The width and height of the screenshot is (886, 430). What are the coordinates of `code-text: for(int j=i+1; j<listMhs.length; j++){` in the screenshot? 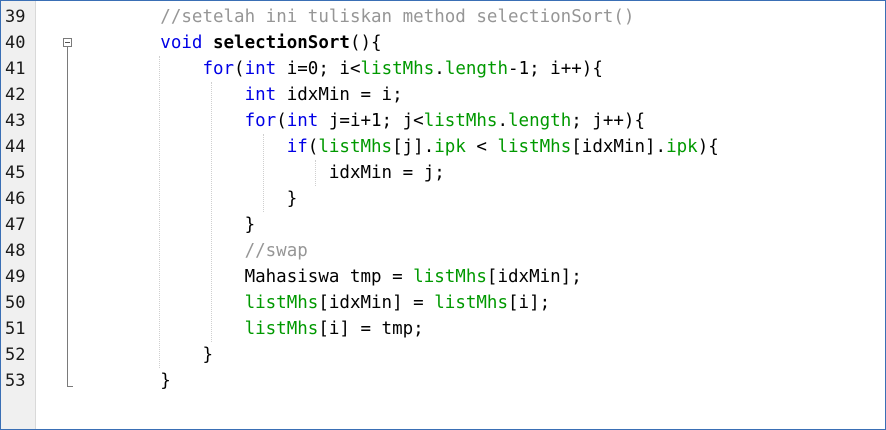 It's located at (360, 121).